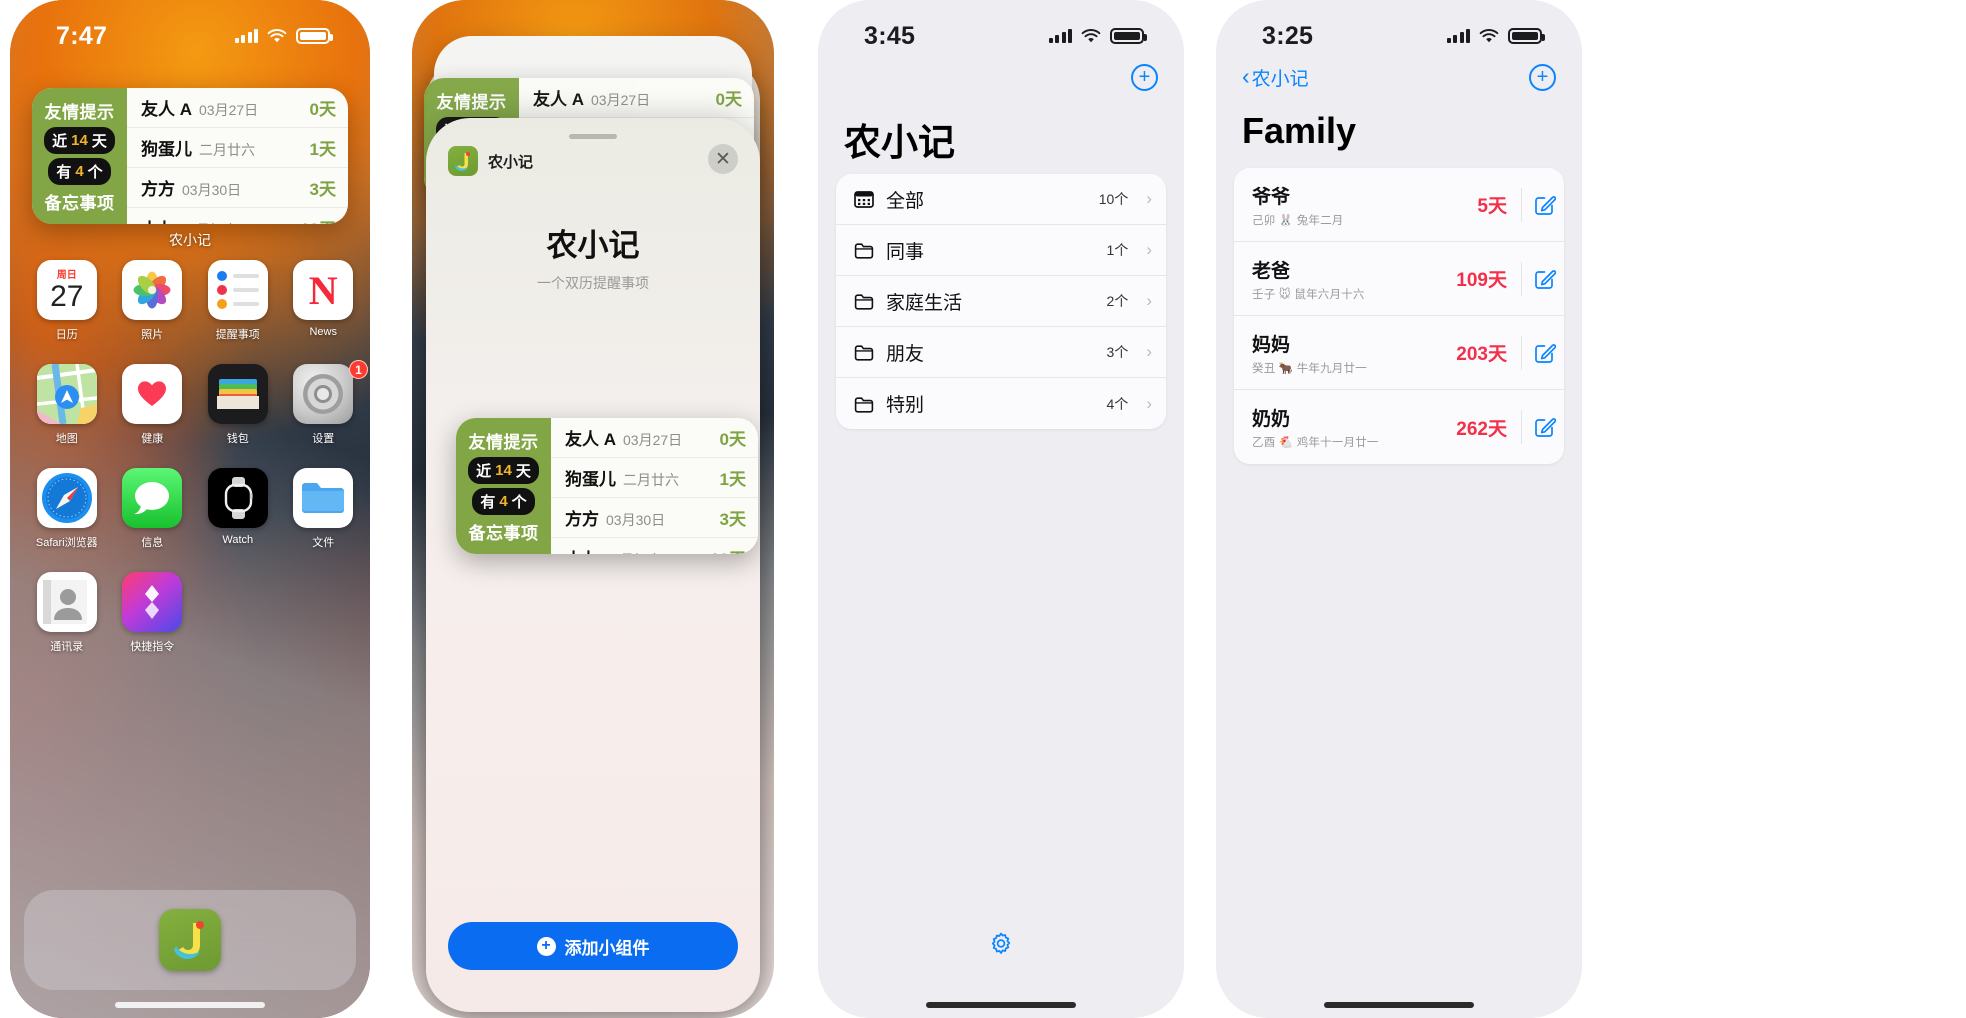 Image resolution: width=1966 pixels, height=1018 pixels. I want to click on add-widget-button: + 添加小组件, so click(593, 946).